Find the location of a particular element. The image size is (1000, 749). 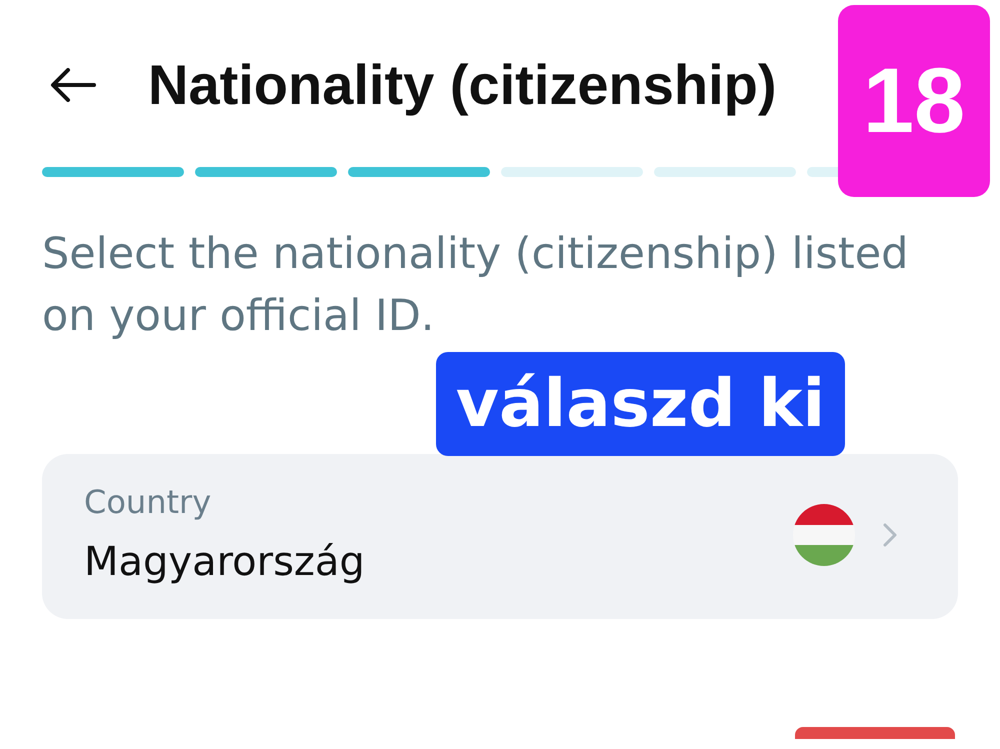

back-arrow-icon is located at coordinates (73, 85).